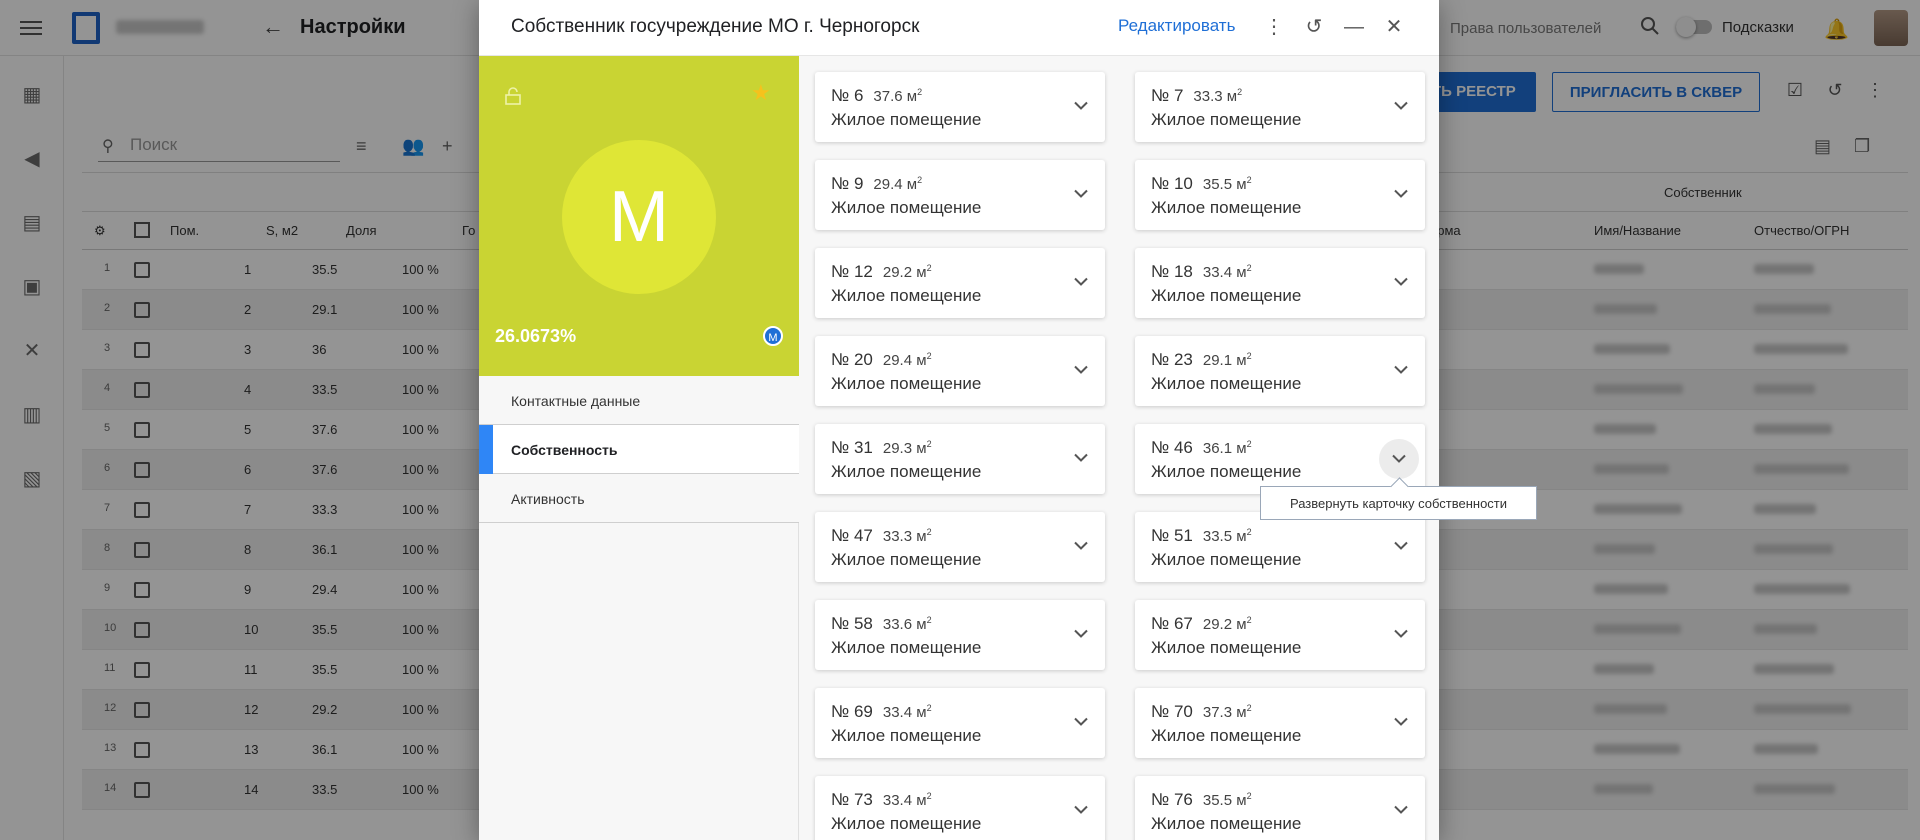  I want to click on property-area: 37.6 м2, so click(898, 96).